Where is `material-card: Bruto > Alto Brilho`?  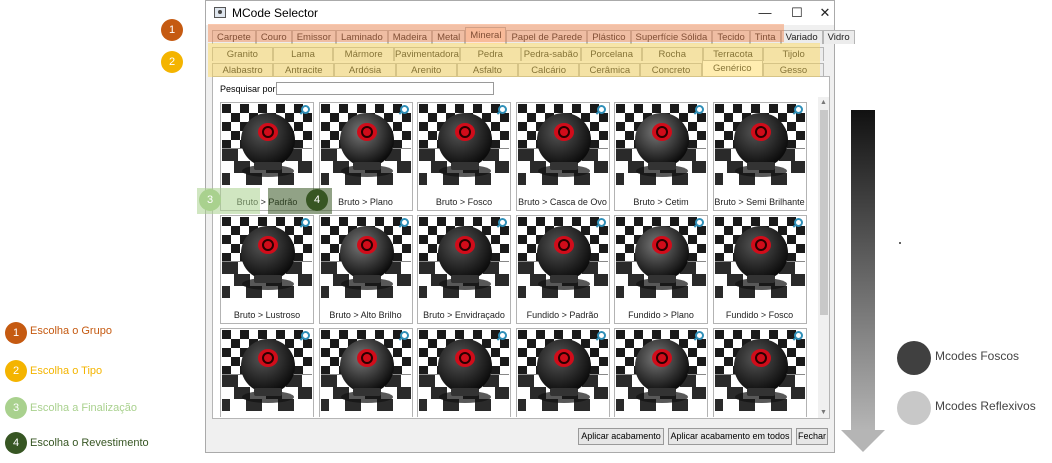 material-card: Bruto > Alto Brilho is located at coordinates (365, 269).